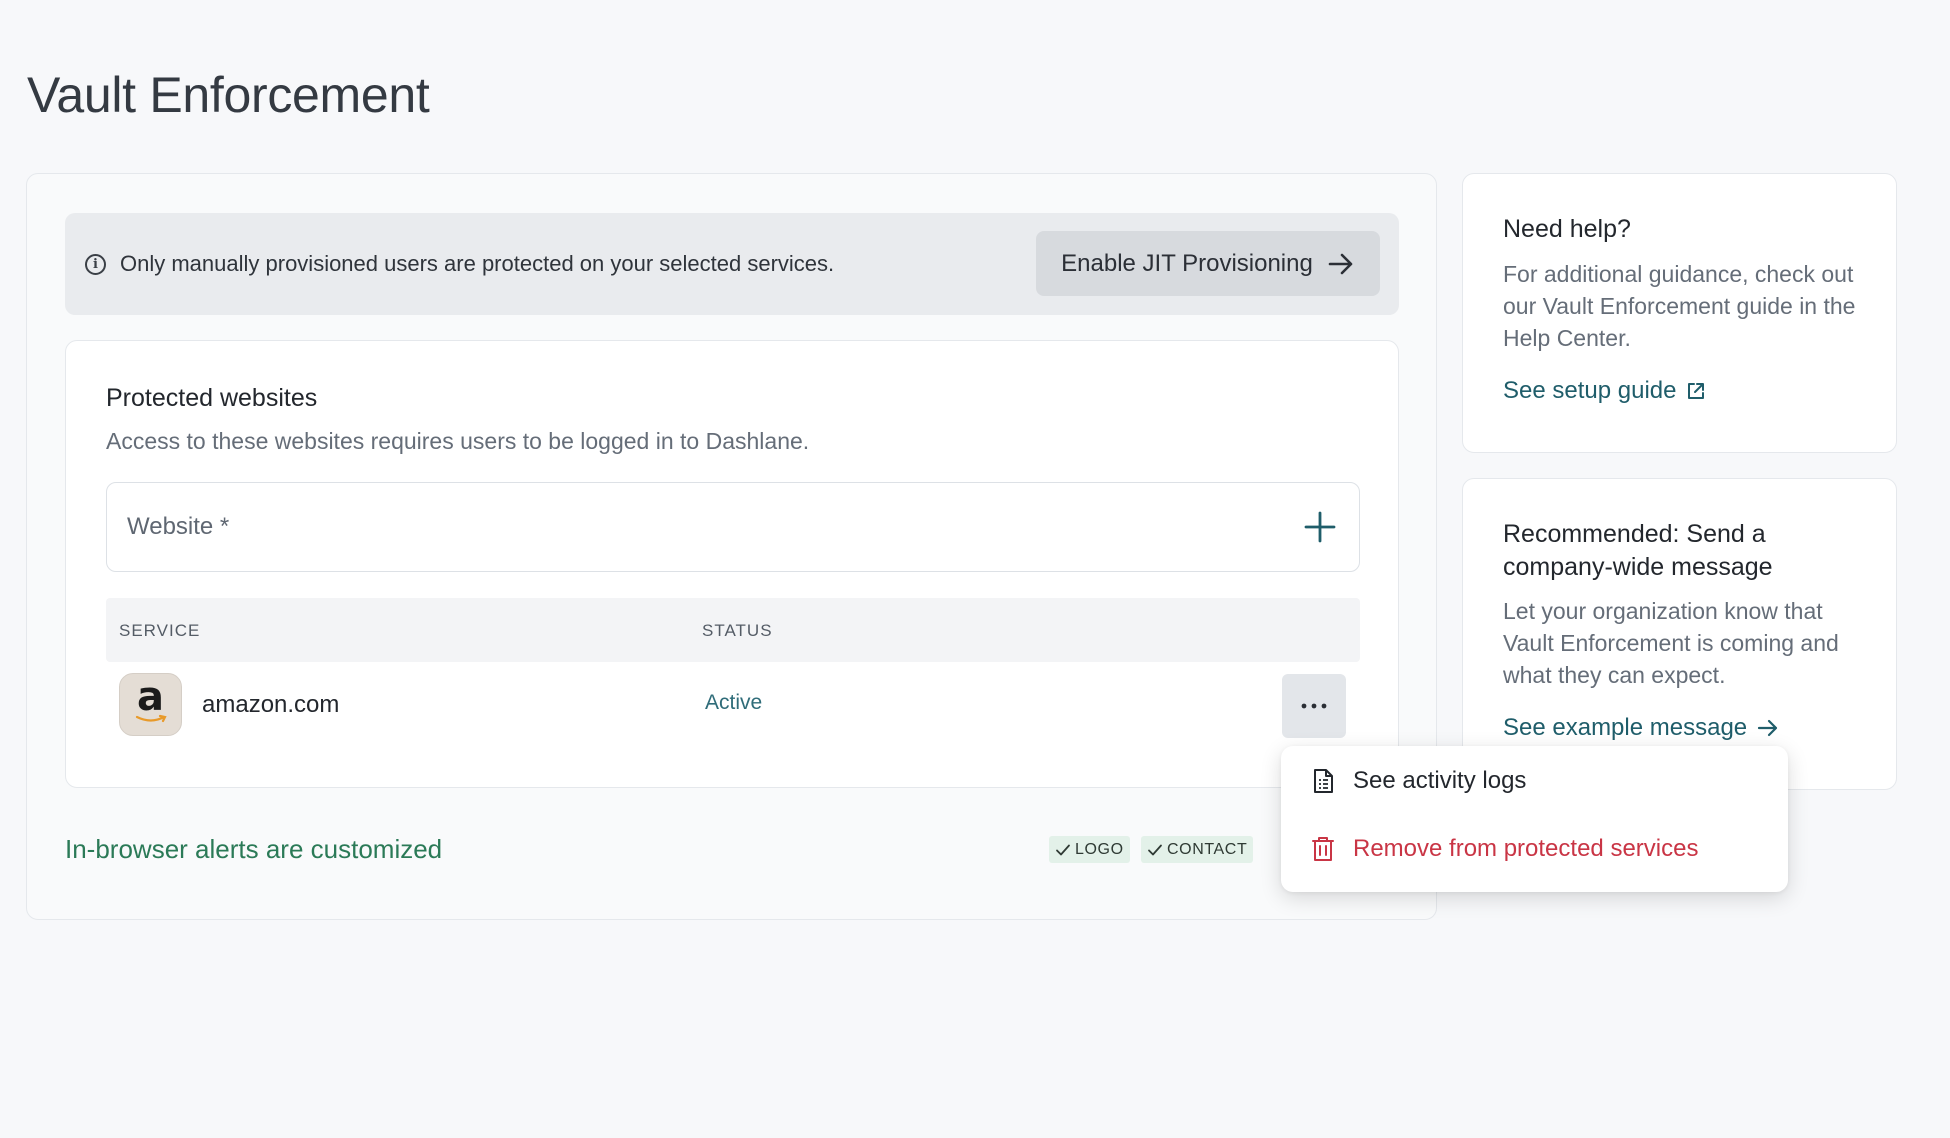 This screenshot has width=1950, height=1138. What do you see at coordinates (1625, 727) in the screenshot?
I see `example-message-label: See example message` at bounding box center [1625, 727].